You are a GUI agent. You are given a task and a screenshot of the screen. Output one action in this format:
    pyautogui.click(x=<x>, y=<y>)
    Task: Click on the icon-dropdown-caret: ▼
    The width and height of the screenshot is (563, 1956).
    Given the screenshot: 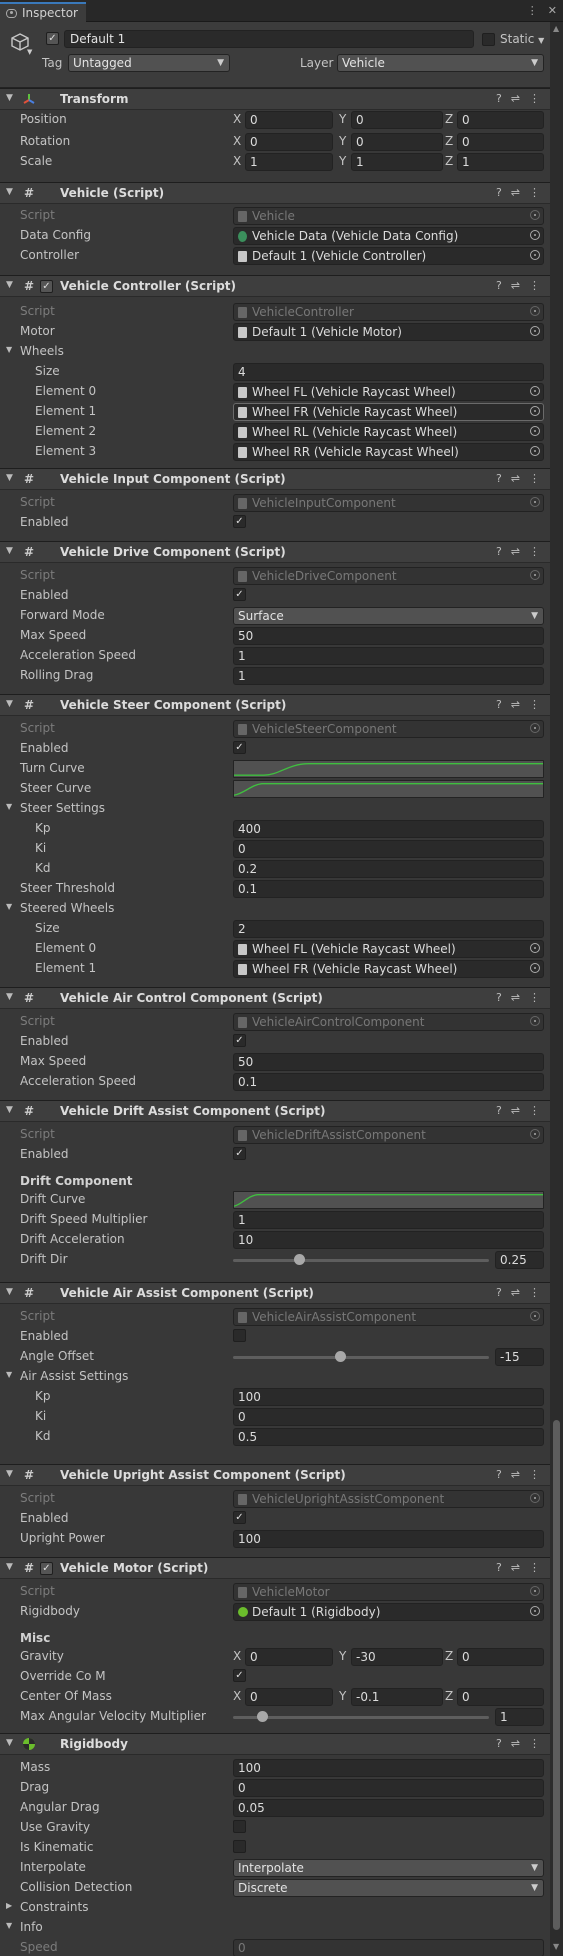 What is the action you would take?
    pyautogui.click(x=29, y=52)
    